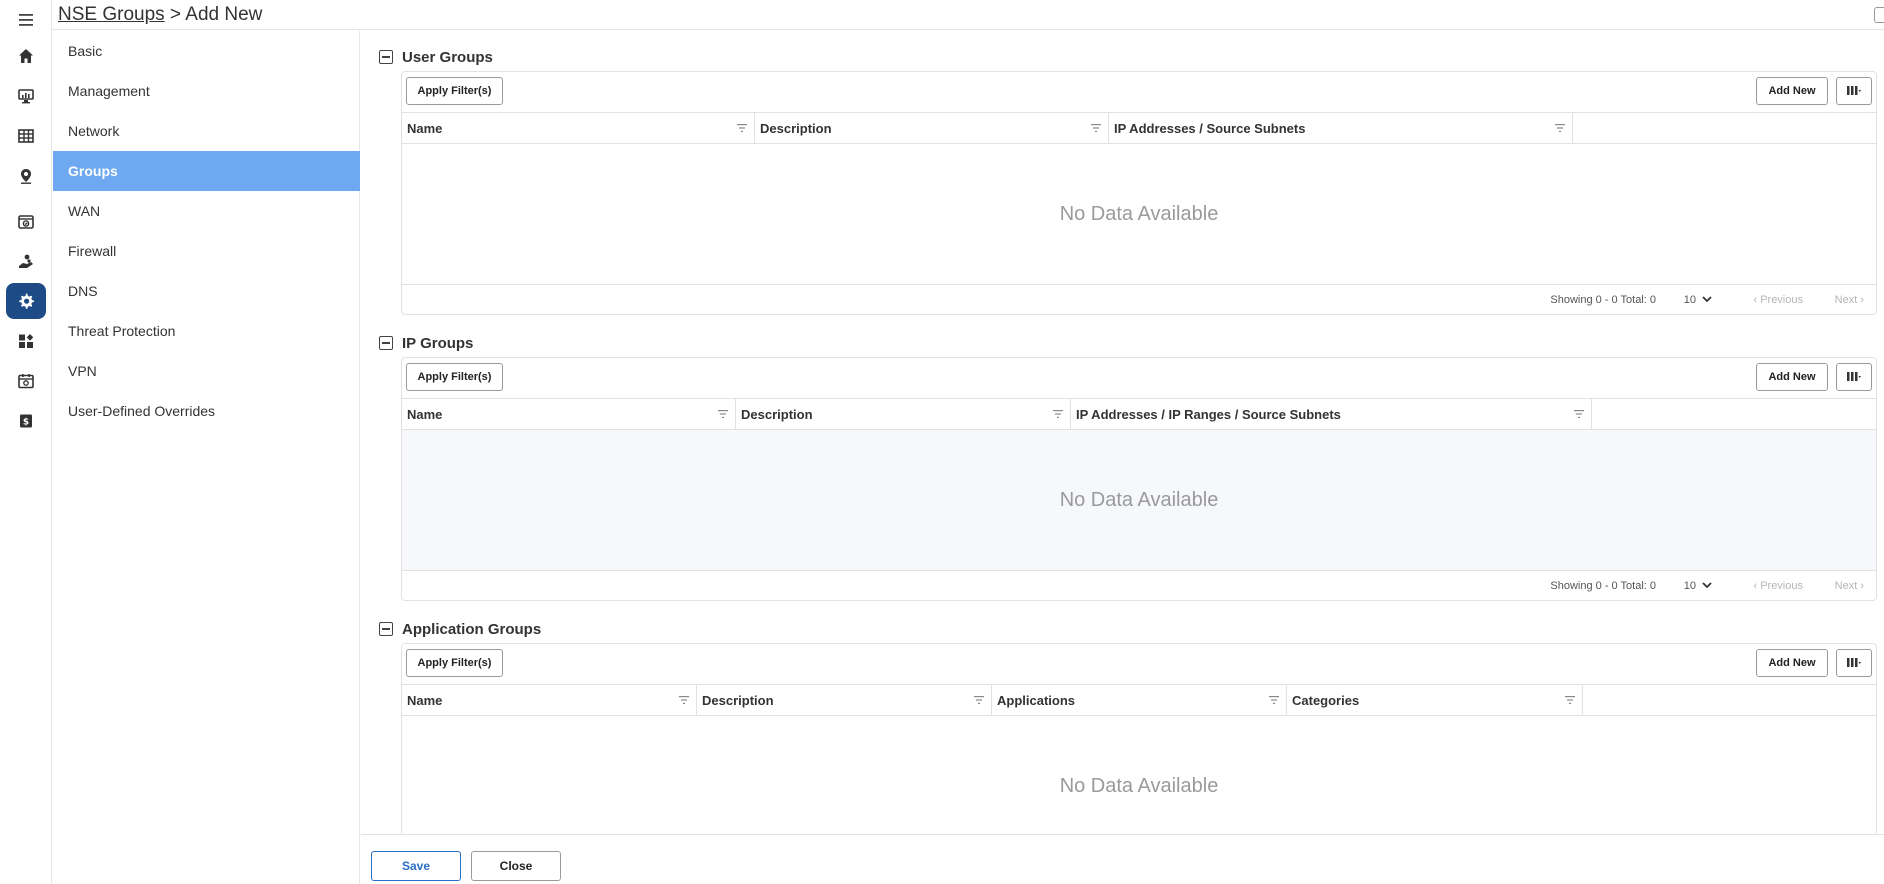 This screenshot has width=1884, height=884. I want to click on column-label: Description, so click(796, 128).